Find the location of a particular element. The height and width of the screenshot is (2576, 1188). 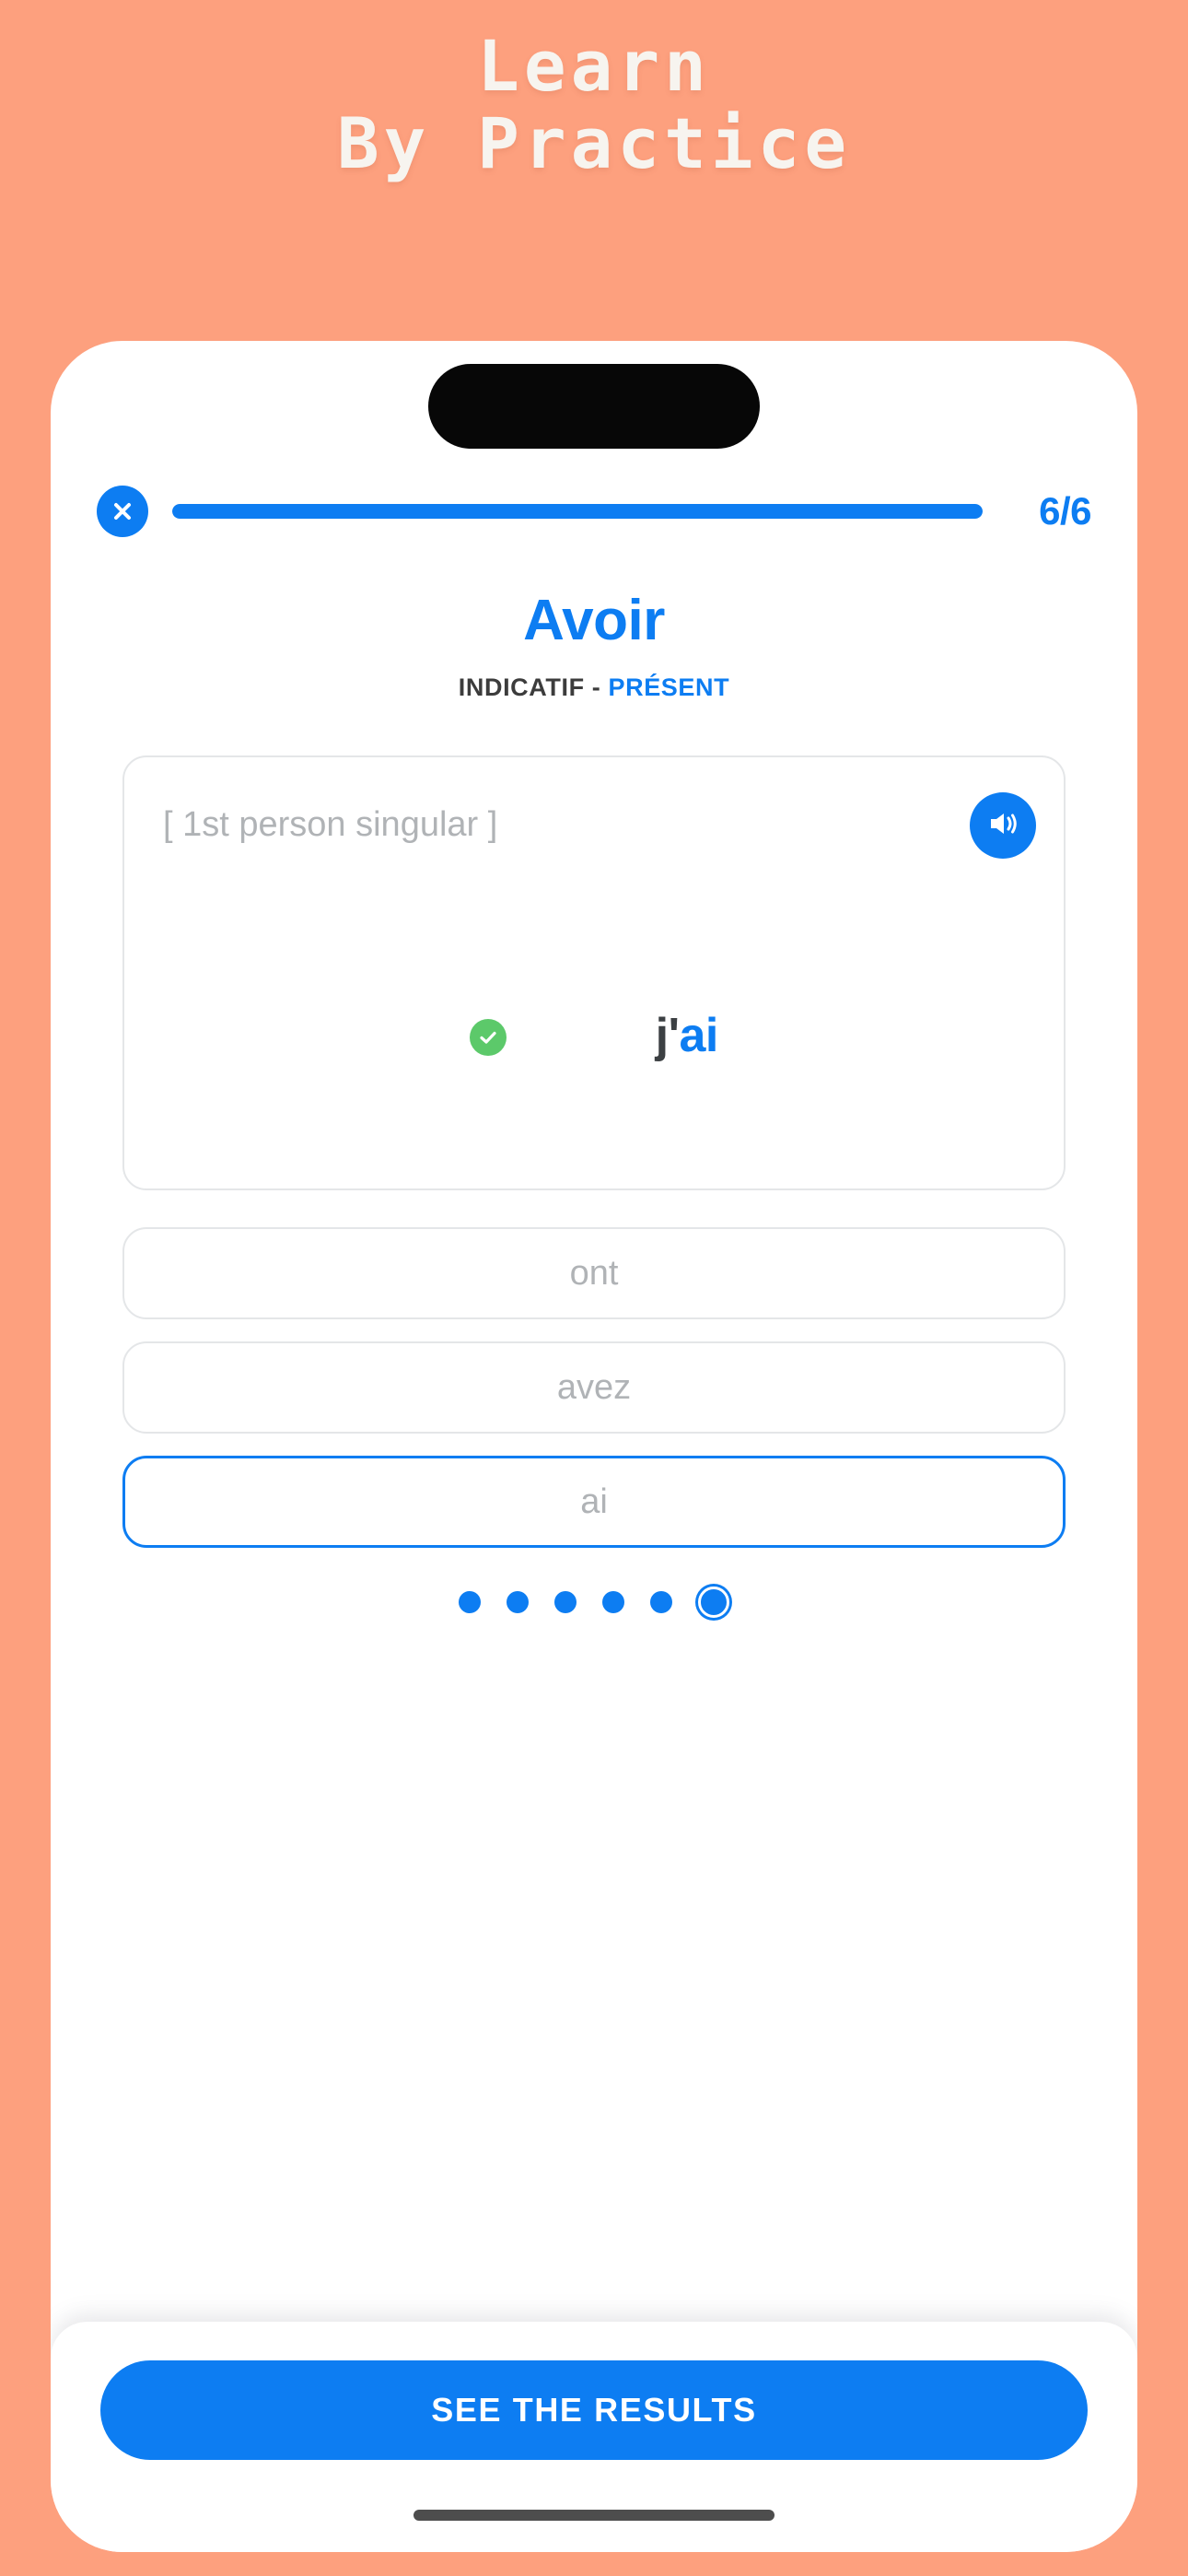

see-results-button: SEE THE RESULTS is located at coordinates (594, 2410).